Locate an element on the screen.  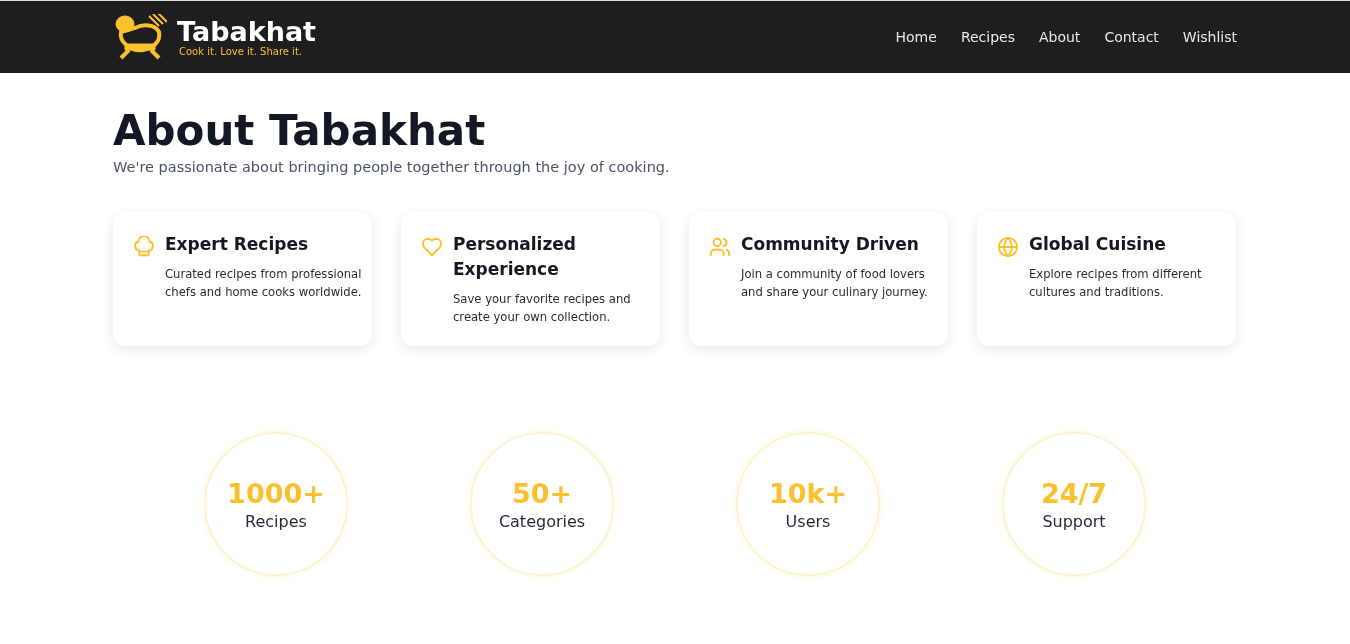
stat-label: Categories is located at coordinates (542, 521).